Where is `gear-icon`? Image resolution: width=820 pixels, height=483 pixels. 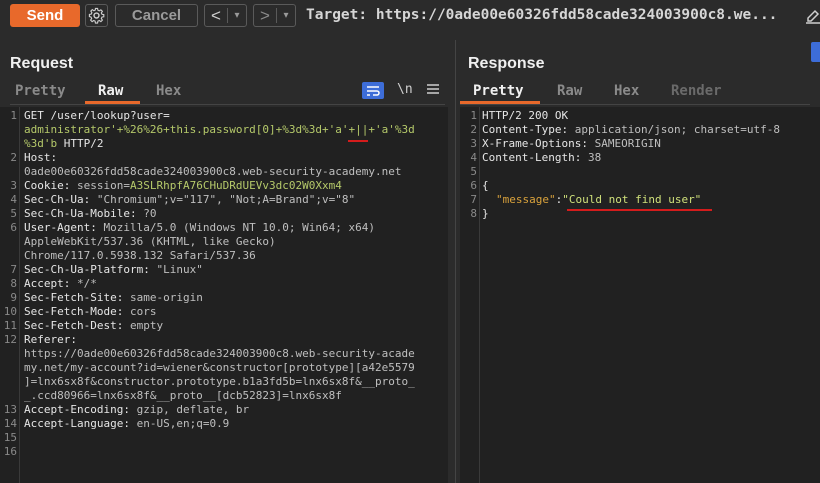 gear-icon is located at coordinates (96, 15).